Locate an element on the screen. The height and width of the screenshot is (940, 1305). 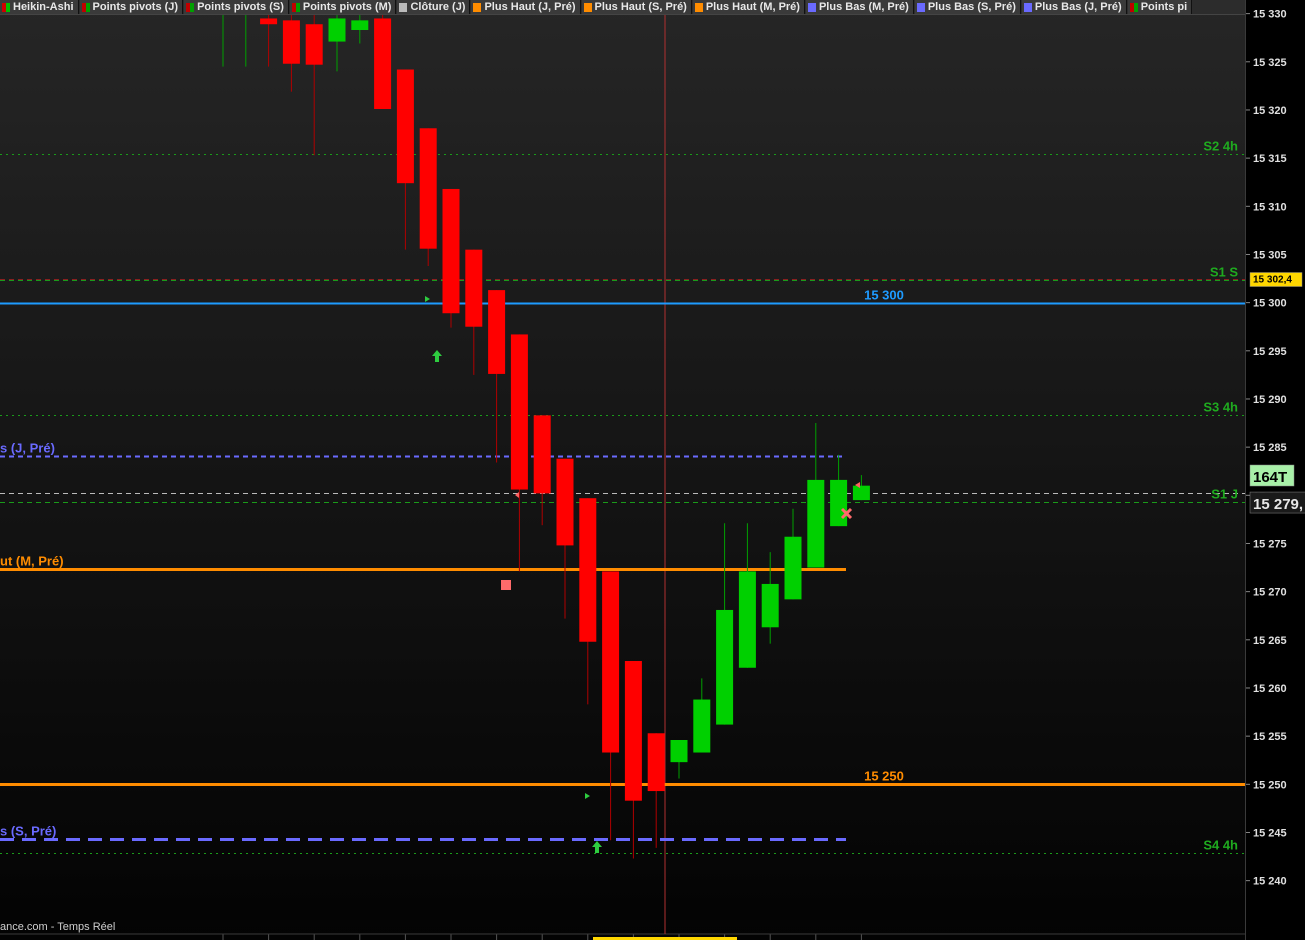
price-tick-label: 15 330 is located at coordinates (1270, 15).